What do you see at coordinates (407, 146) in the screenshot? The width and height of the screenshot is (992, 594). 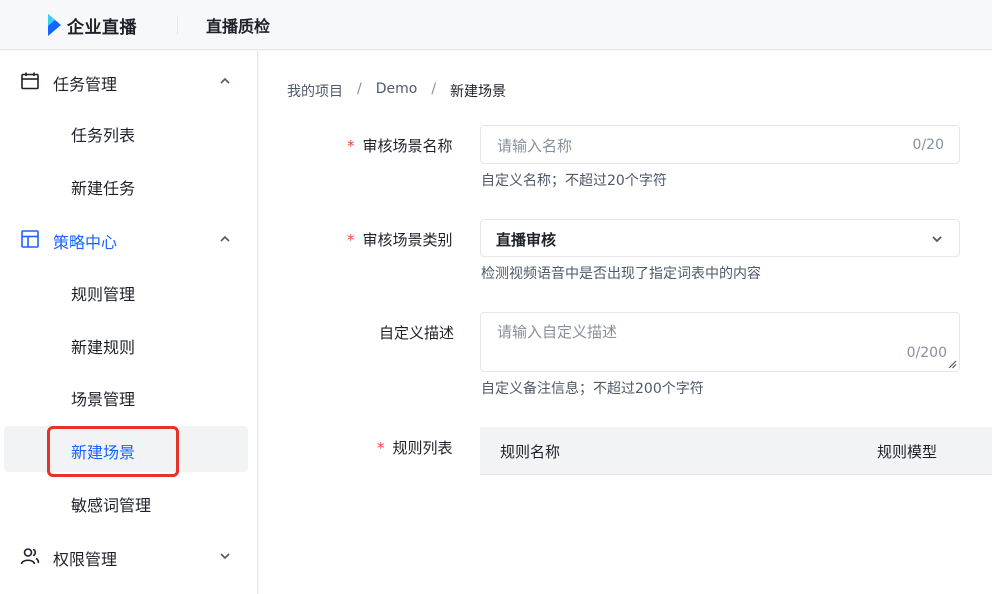 I see `scene-name-label-text: 审核场景名称` at bounding box center [407, 146].